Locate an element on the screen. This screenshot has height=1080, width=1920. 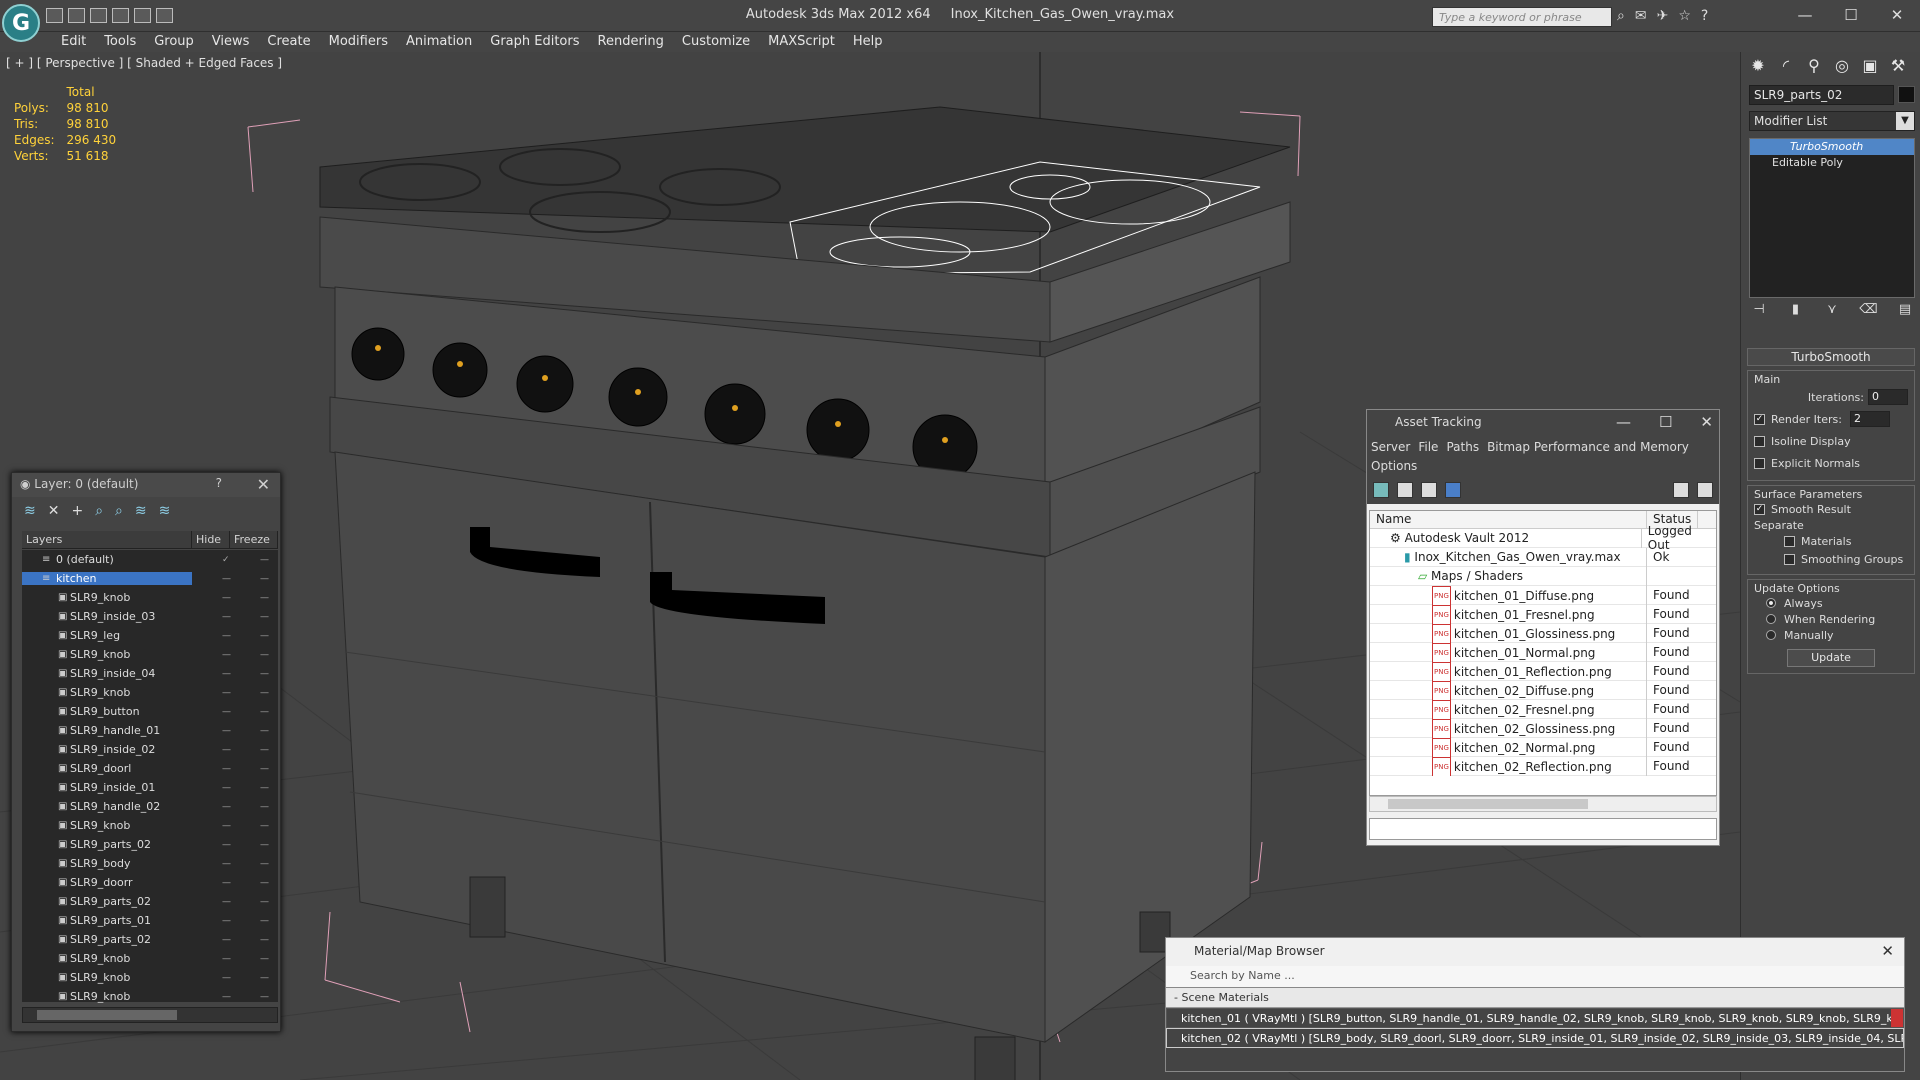
layer-name: SLR9_leg is located at coordinates (107, 635).